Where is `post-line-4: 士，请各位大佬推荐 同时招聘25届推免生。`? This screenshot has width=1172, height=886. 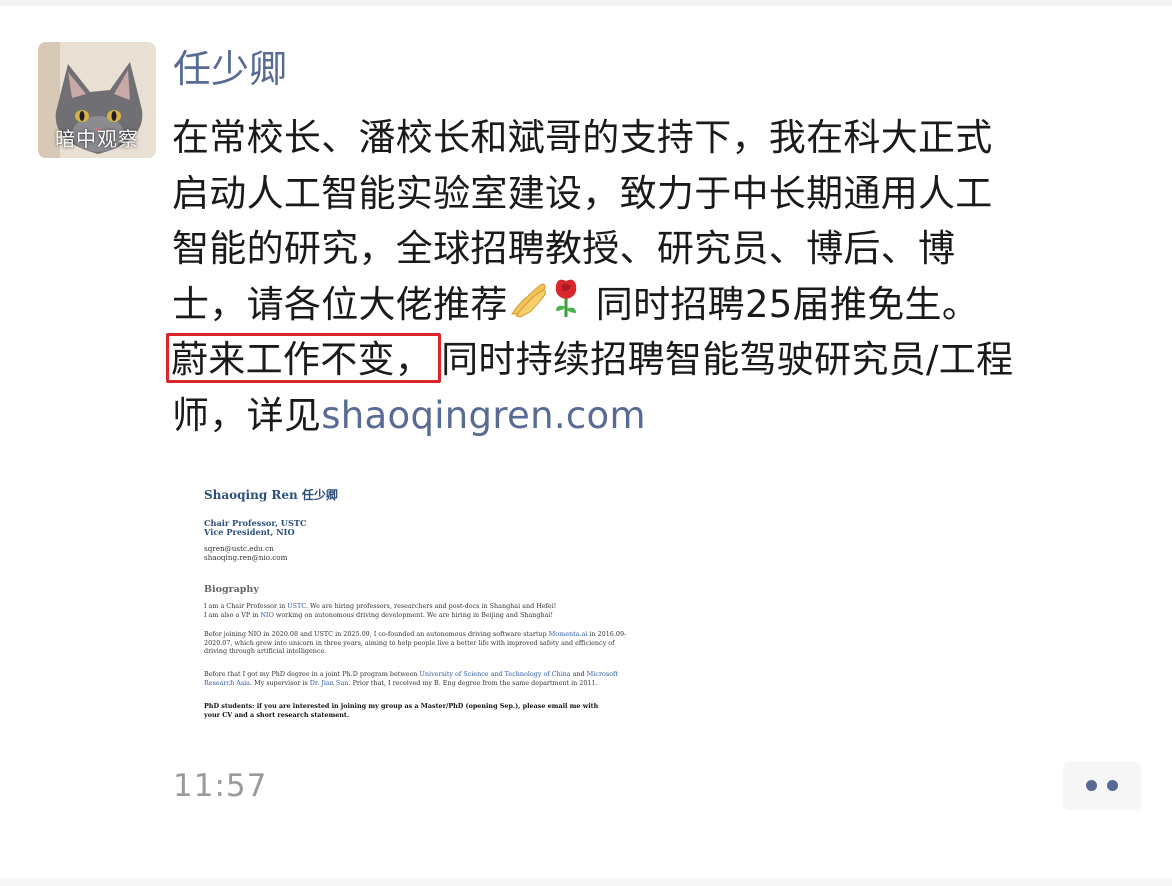 post-line-4: 士，请各位大佬推荐 同时招聘25届推免生。 is located at coordinates (662, 305).